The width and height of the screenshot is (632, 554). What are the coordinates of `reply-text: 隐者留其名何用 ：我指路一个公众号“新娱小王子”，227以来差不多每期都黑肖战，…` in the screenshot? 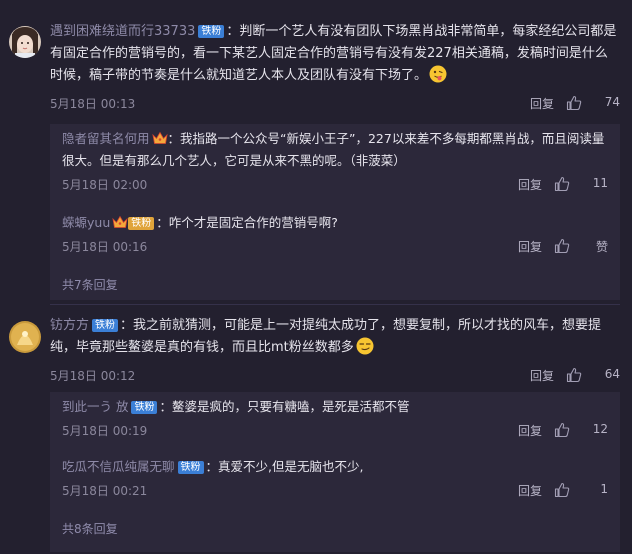 It's located at (335, 150).